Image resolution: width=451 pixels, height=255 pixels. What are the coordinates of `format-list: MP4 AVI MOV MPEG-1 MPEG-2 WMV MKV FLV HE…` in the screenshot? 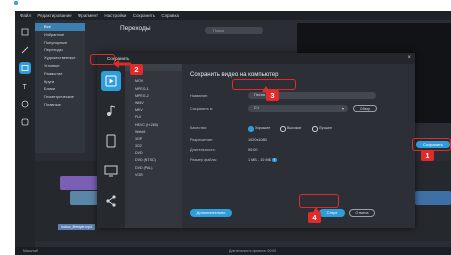 It's located at (153, 146).